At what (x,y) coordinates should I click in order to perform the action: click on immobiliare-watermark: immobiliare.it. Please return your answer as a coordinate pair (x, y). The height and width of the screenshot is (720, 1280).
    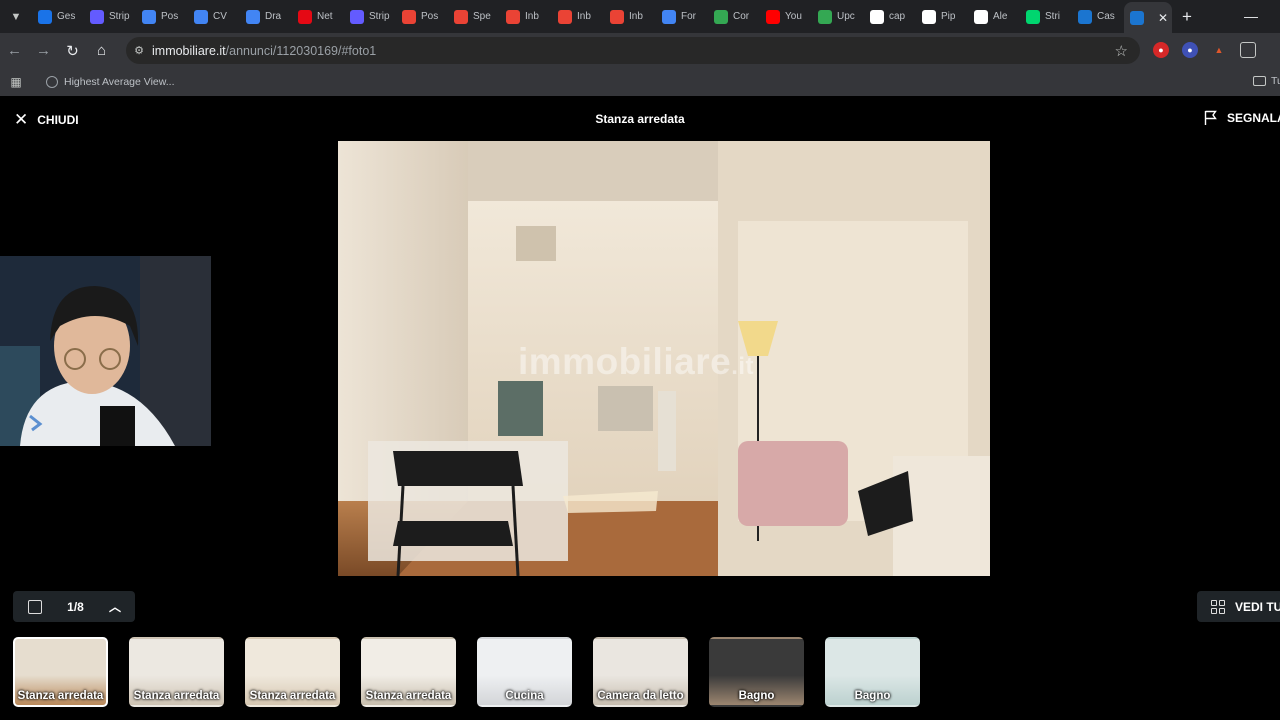
    Looking at the image, I should click on (636, 362).